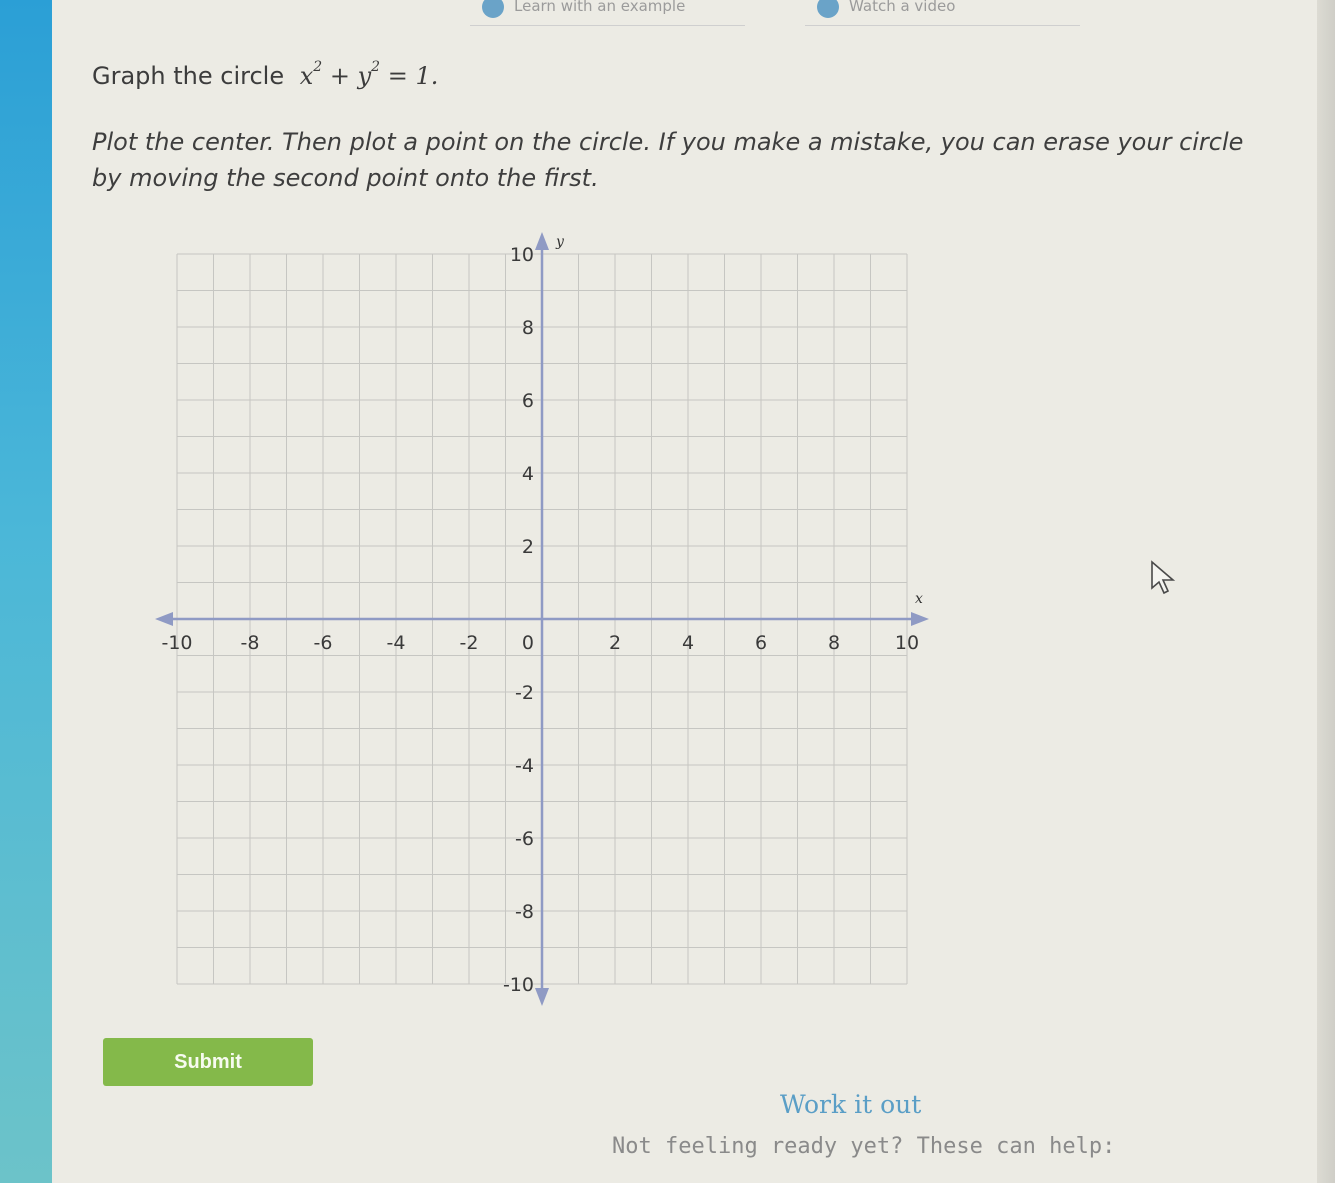 This screenshot has height=1183, width=1335. Describe the element at coordinates (164, 619) in the screenshot. I see `x-axis-arrow-left` at that location.